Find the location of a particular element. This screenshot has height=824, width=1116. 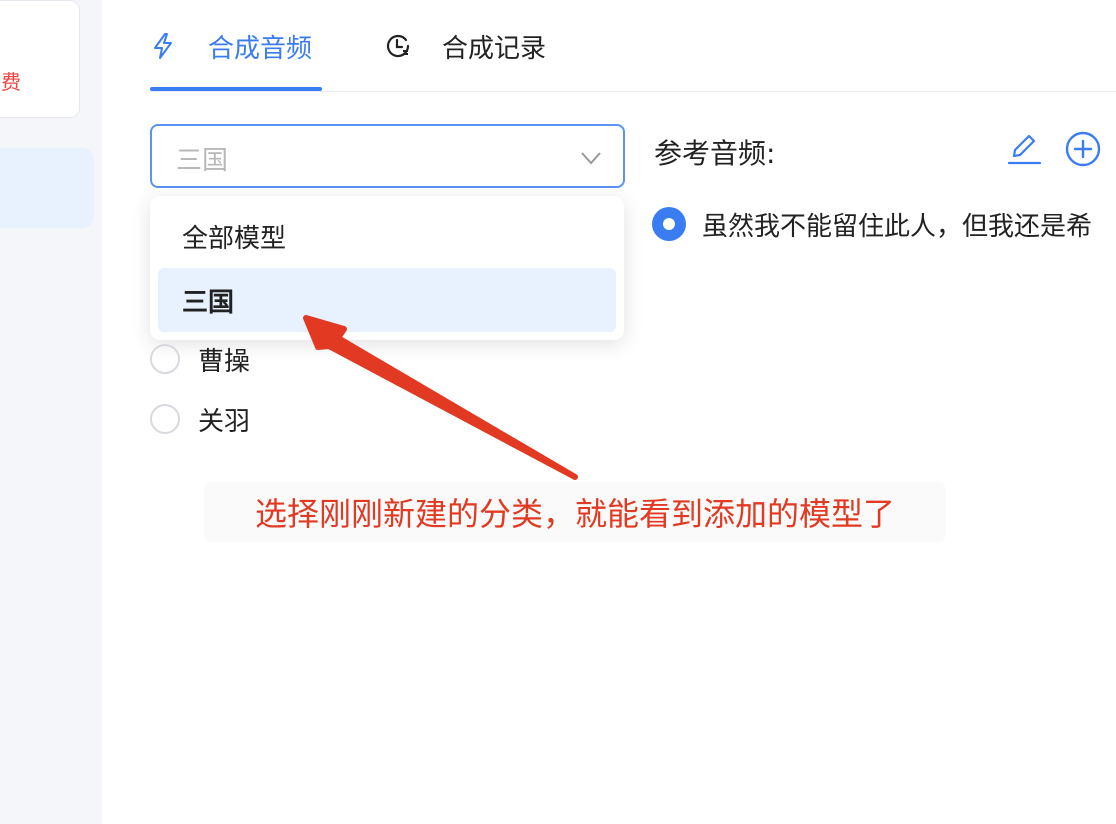

sidebar-active-item is located at coordinates (47, 188).